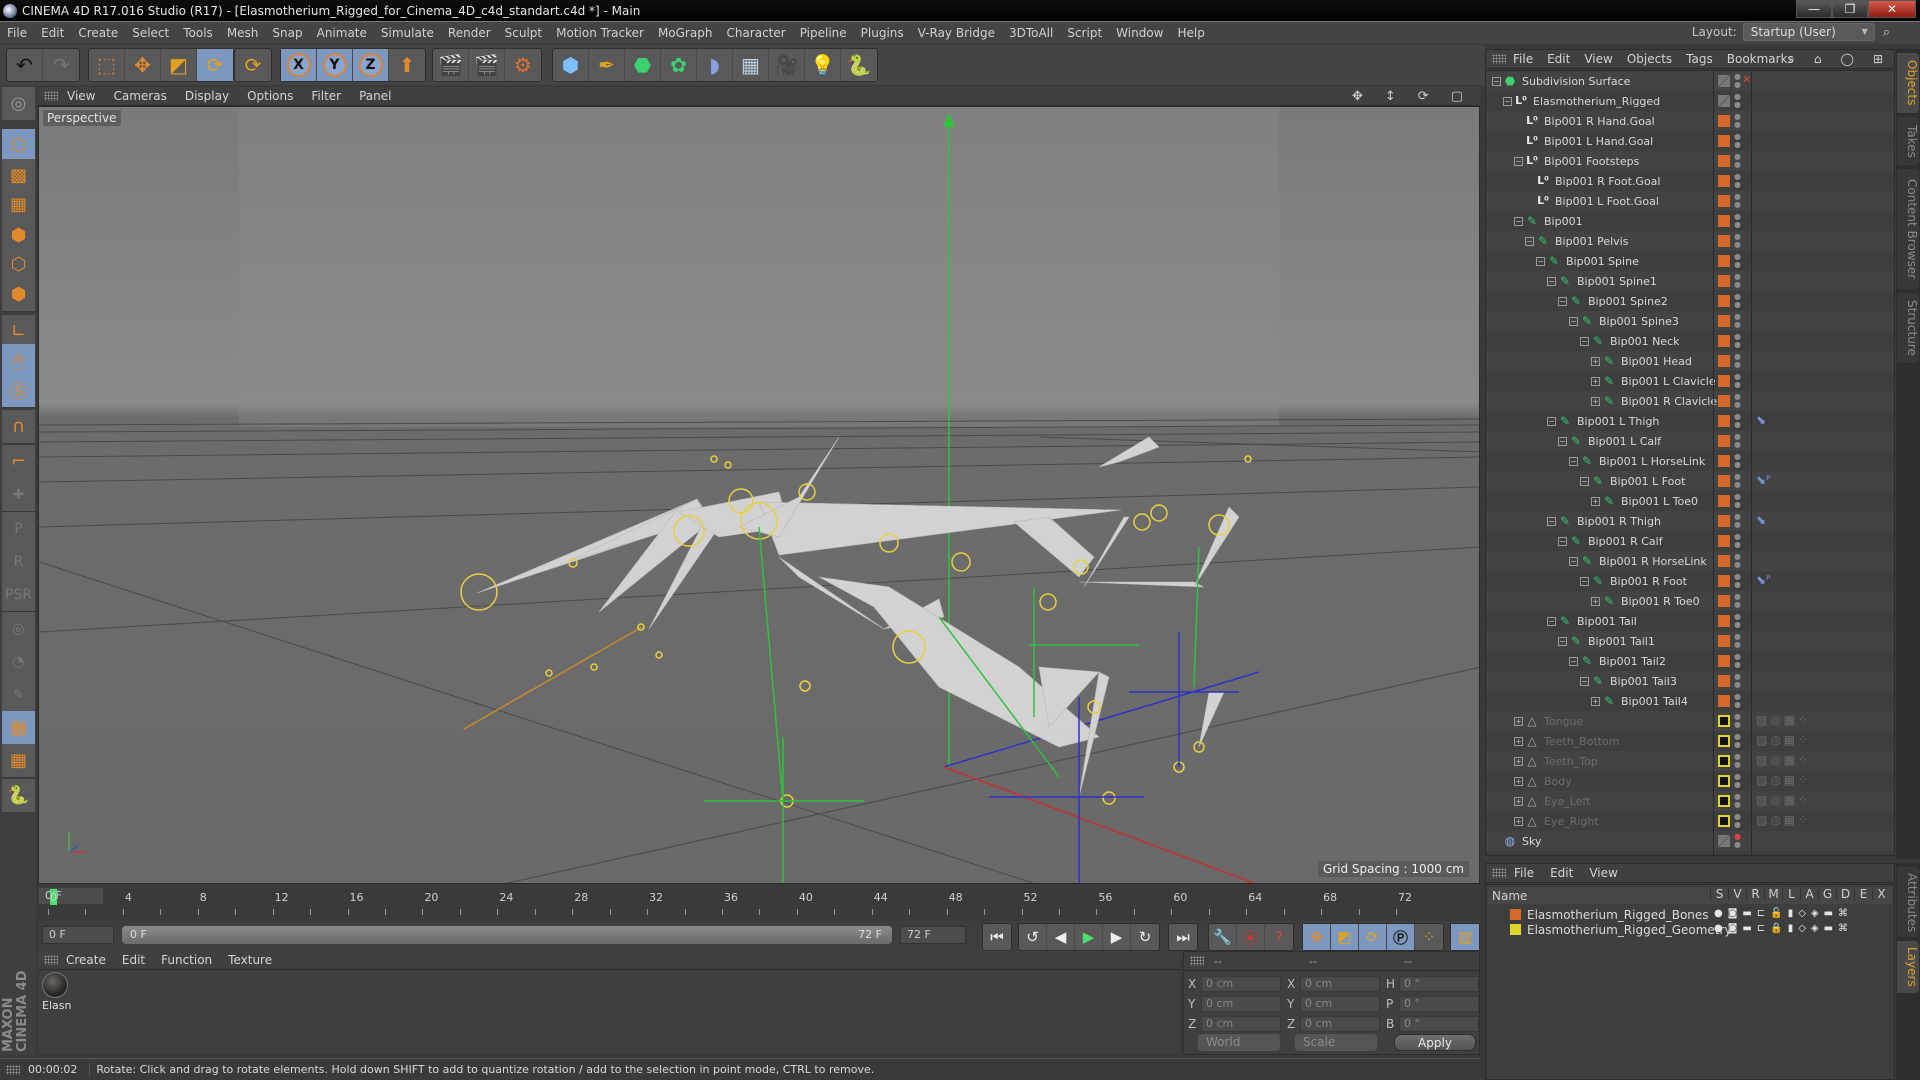 Image resolution: width=1920 pixels, height=1080 pixels. Describe the element at coordinates (1881, 894) in the screenshot. I see `layer-column-x: X` at that location.